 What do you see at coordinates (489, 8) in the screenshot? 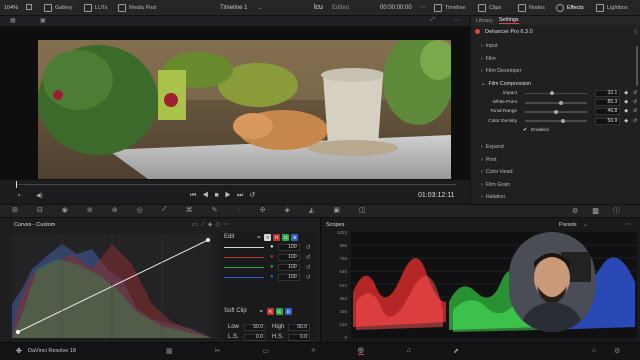
I see `tab-clips: Clips` at bounding box center [489, 8].